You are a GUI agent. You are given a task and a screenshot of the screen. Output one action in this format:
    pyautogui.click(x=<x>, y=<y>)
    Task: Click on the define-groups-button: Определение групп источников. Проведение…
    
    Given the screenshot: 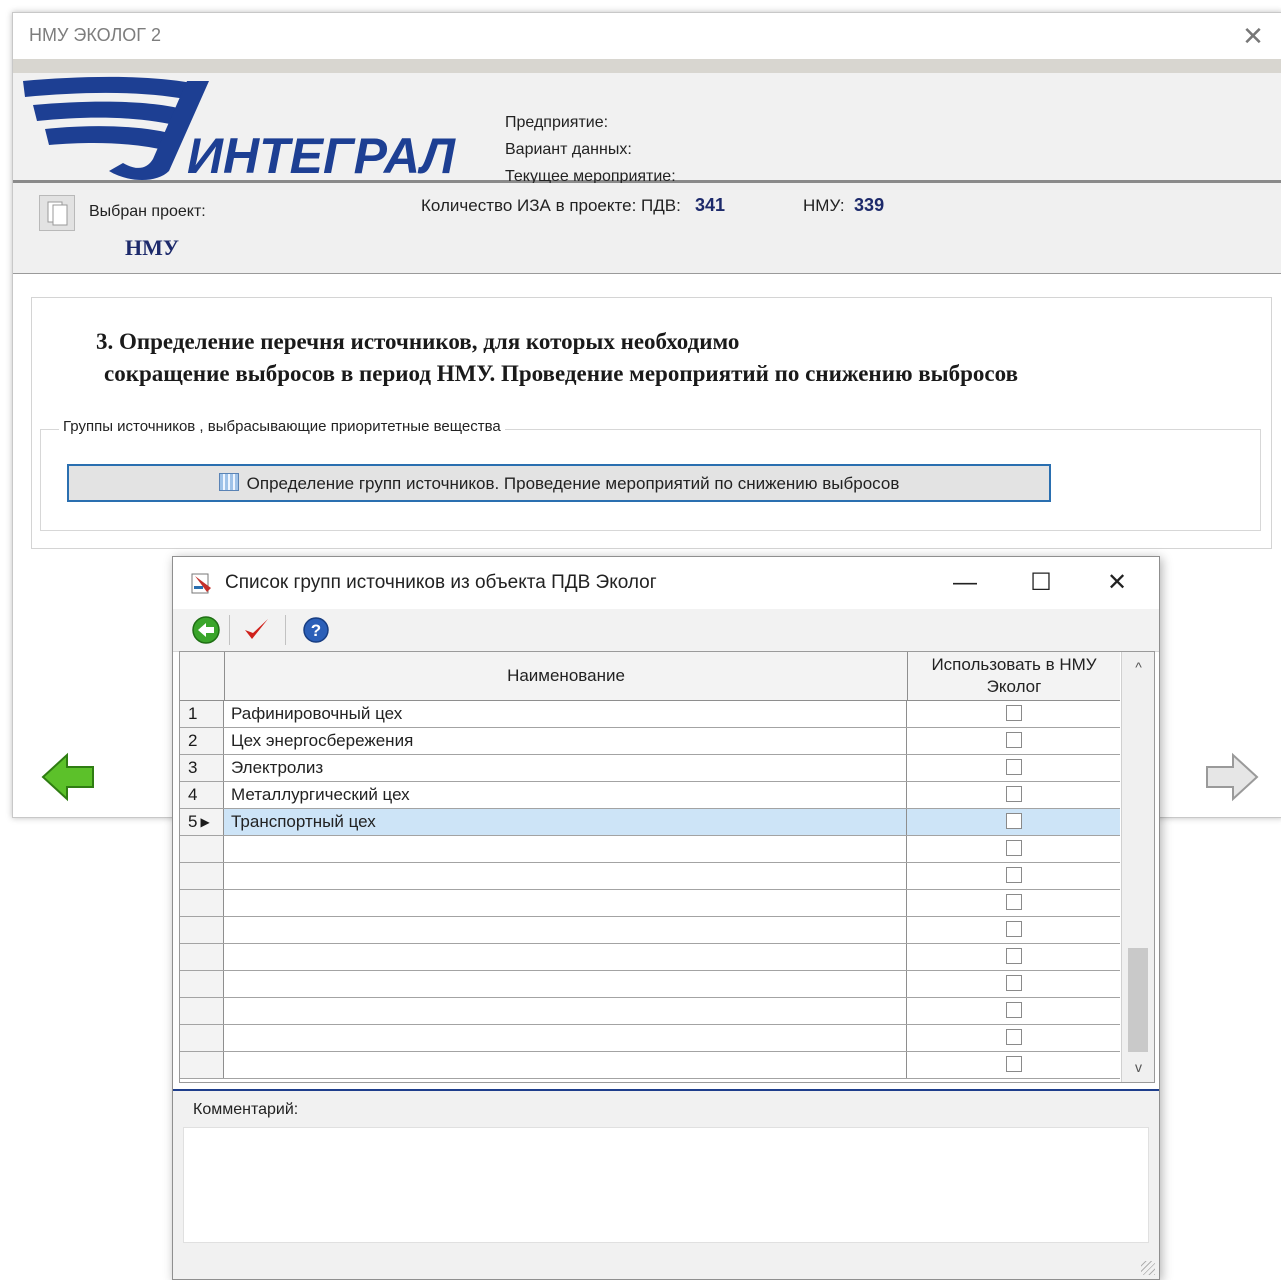 What is the action you would take?
    pyautogui.click(x=559, y=483)
    